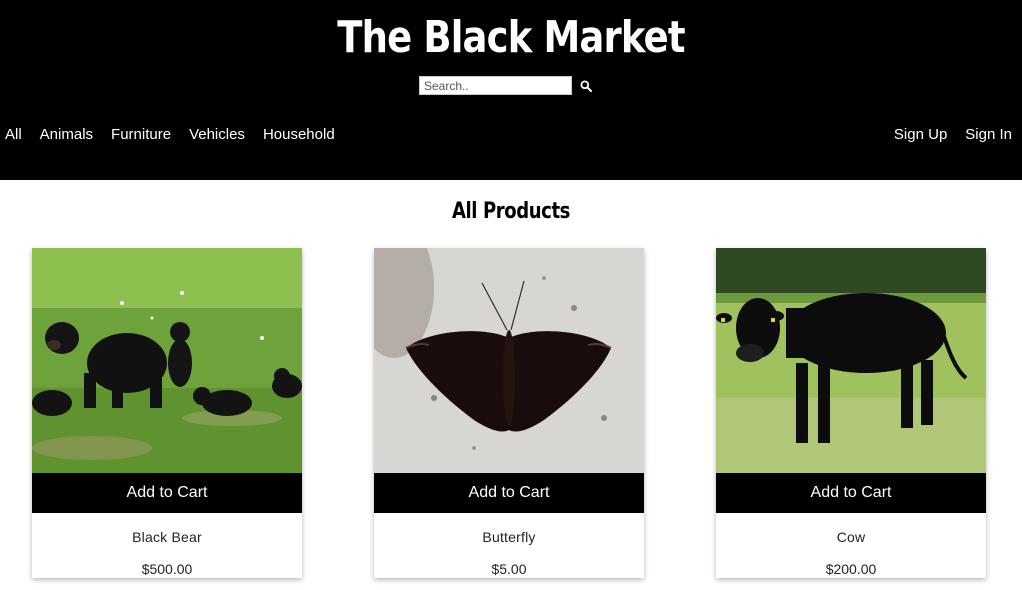 The image size is (1022, 590). What do you see at coordinates (217, 134) in the screenshot?
I see `nav-vehicles: Vehicles` at bounding box center [217, 134].